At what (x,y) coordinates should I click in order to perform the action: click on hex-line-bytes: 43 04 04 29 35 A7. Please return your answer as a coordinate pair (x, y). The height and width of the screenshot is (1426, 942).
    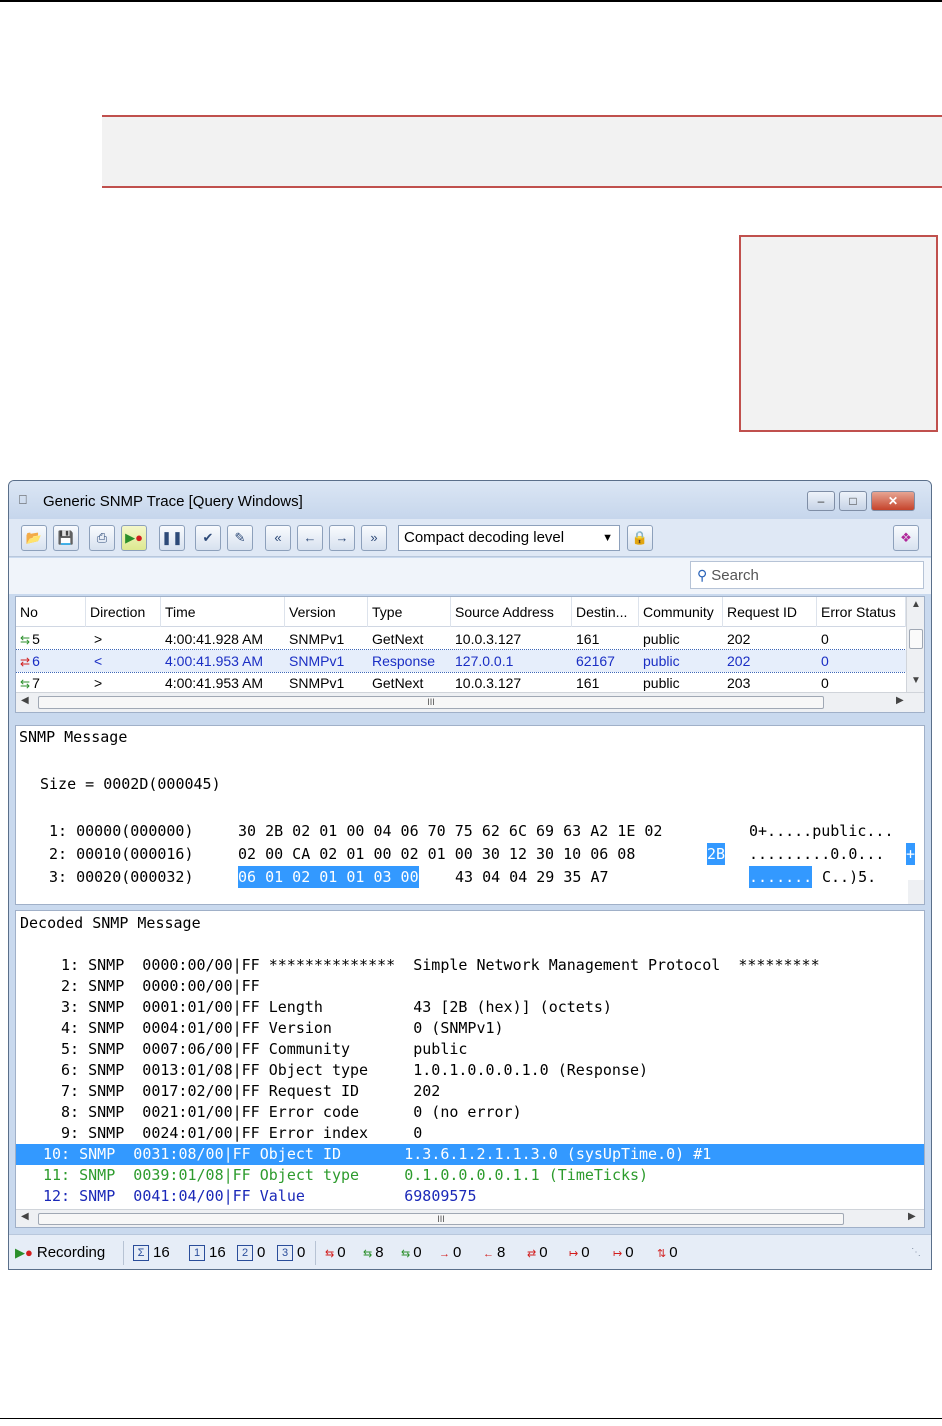
    Looking at the image, I should click on (532, 877).